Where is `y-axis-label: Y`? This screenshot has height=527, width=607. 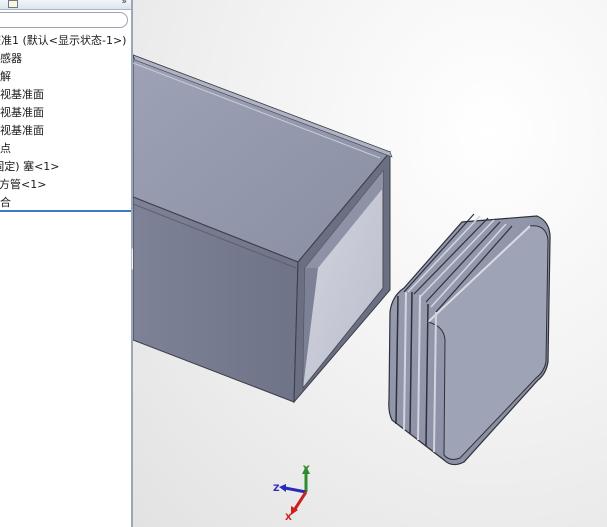
y-axis-label: Y is located at coordinates (306, 470).